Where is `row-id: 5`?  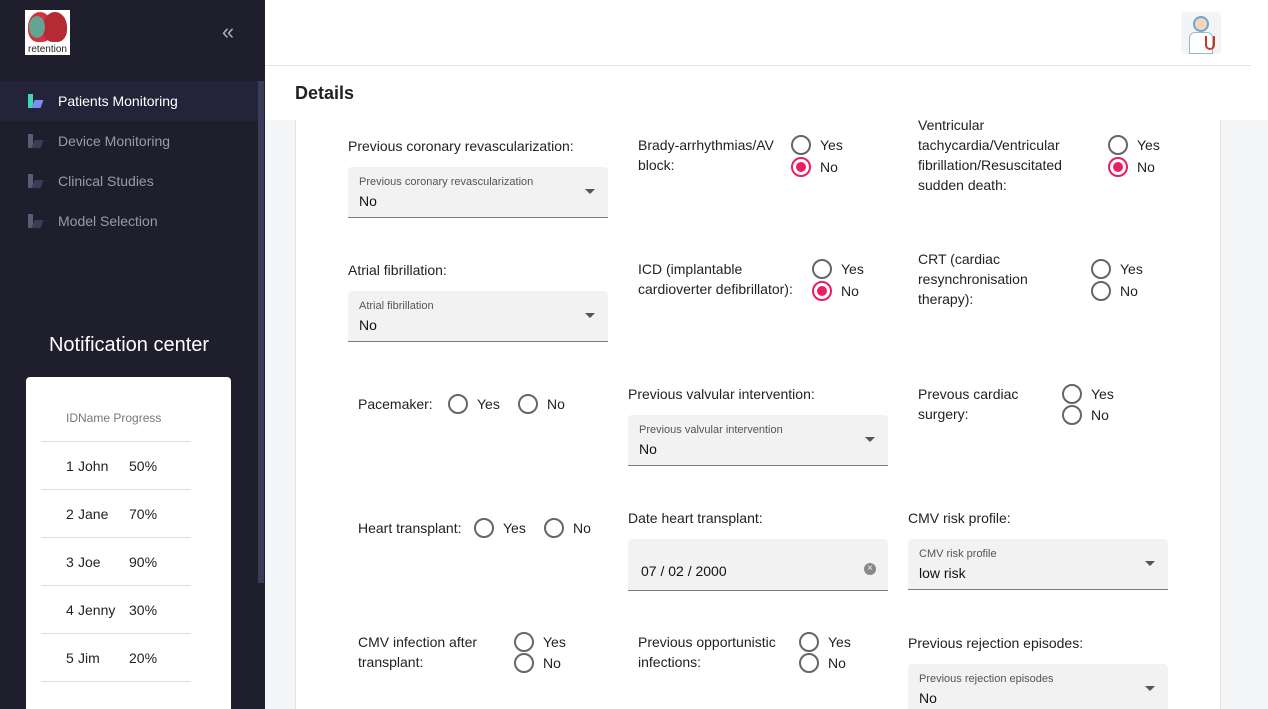 row-id: 5 is located at coordinates (70, 657).